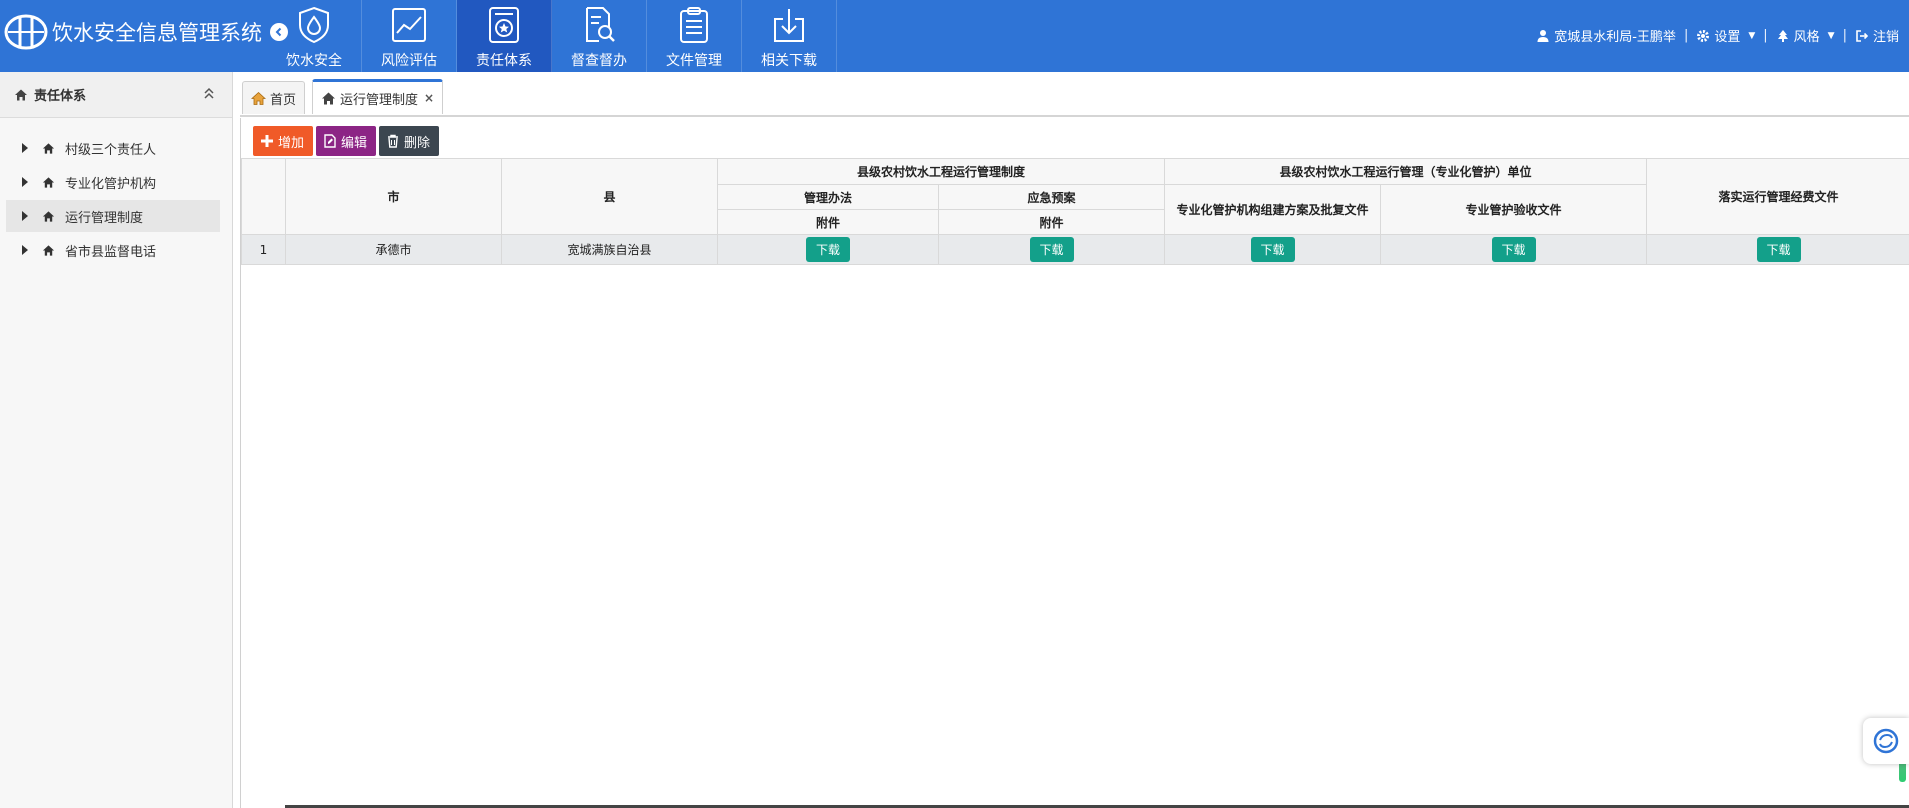 Image resolution: width=1909 pixels, height=808 pixels. Describe the element at coordinates (283, 100) in the screenshot. I see `tab-label: 首页` at that location.